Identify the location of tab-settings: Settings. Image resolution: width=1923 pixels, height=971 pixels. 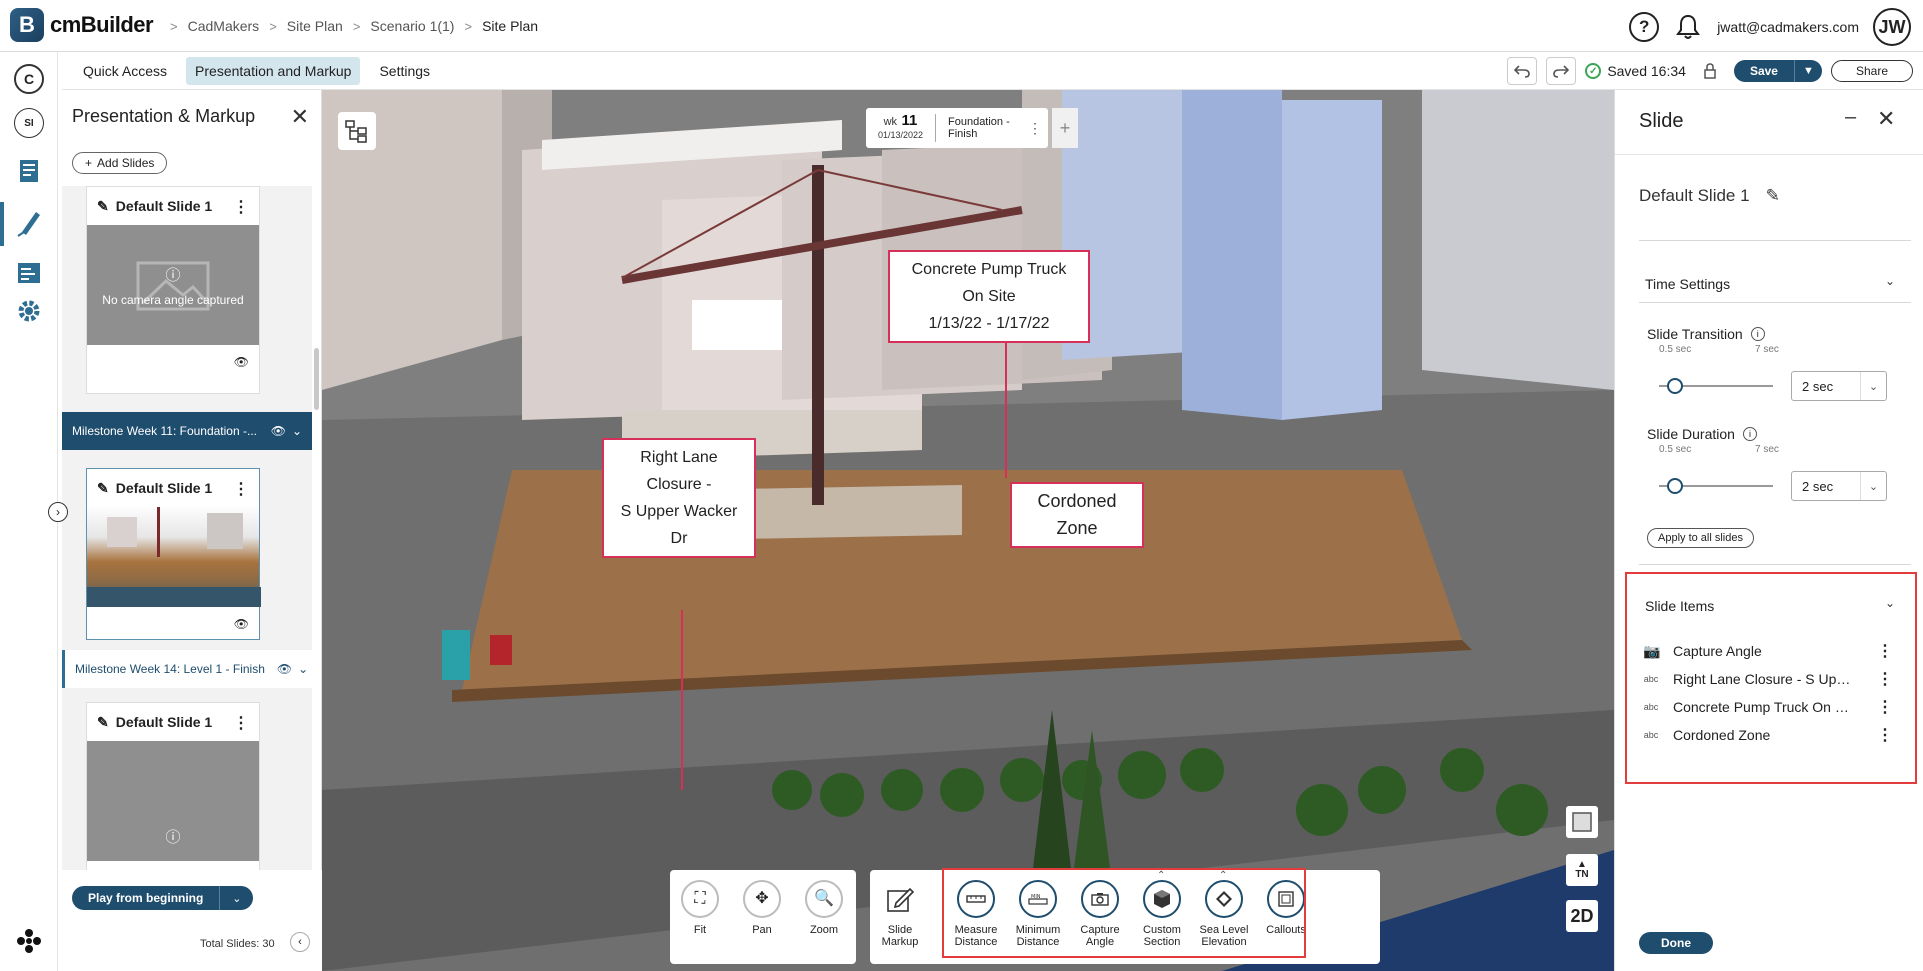
(404, 71).